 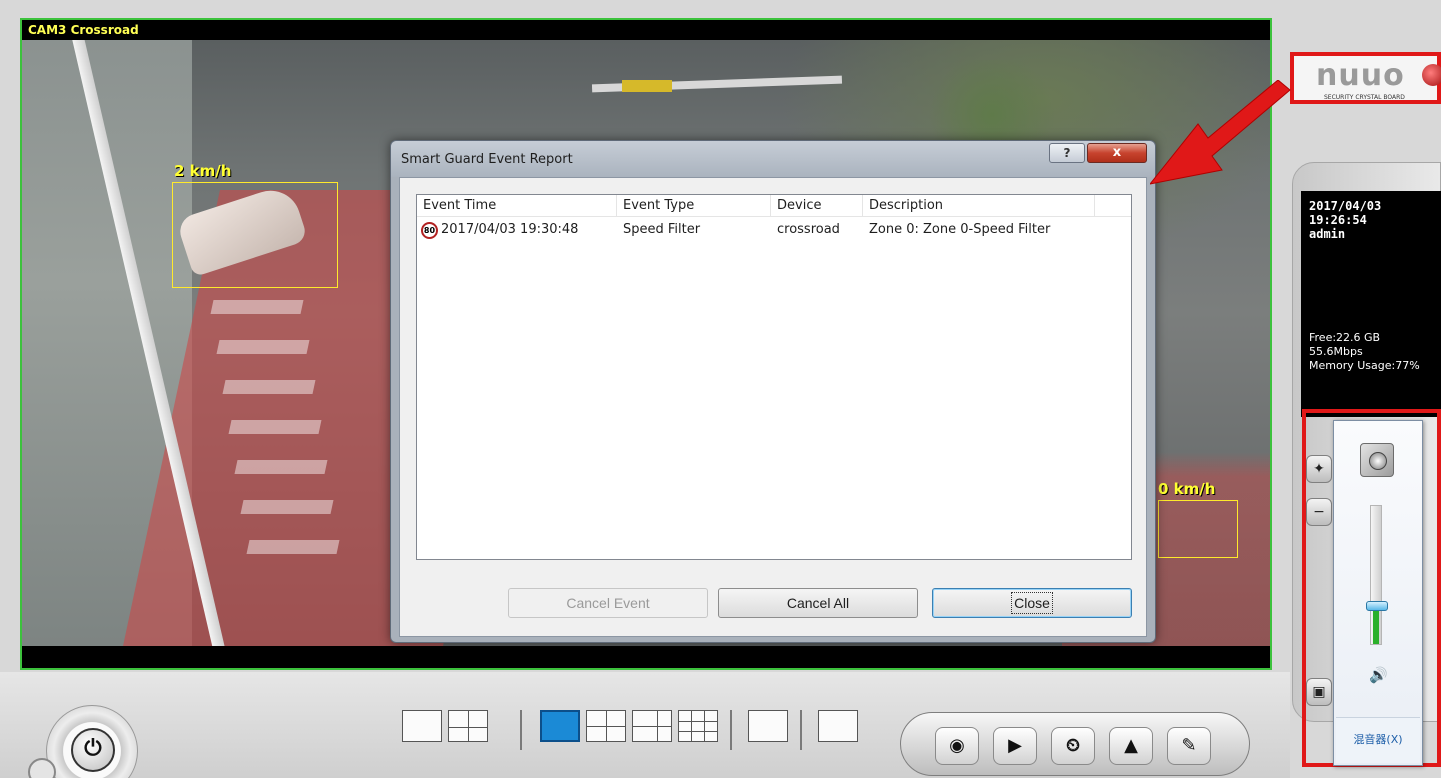 What do you see at coordinates (646, 657) in the screenshot?
I see `camera-footer` at bounding box center [646, 657].